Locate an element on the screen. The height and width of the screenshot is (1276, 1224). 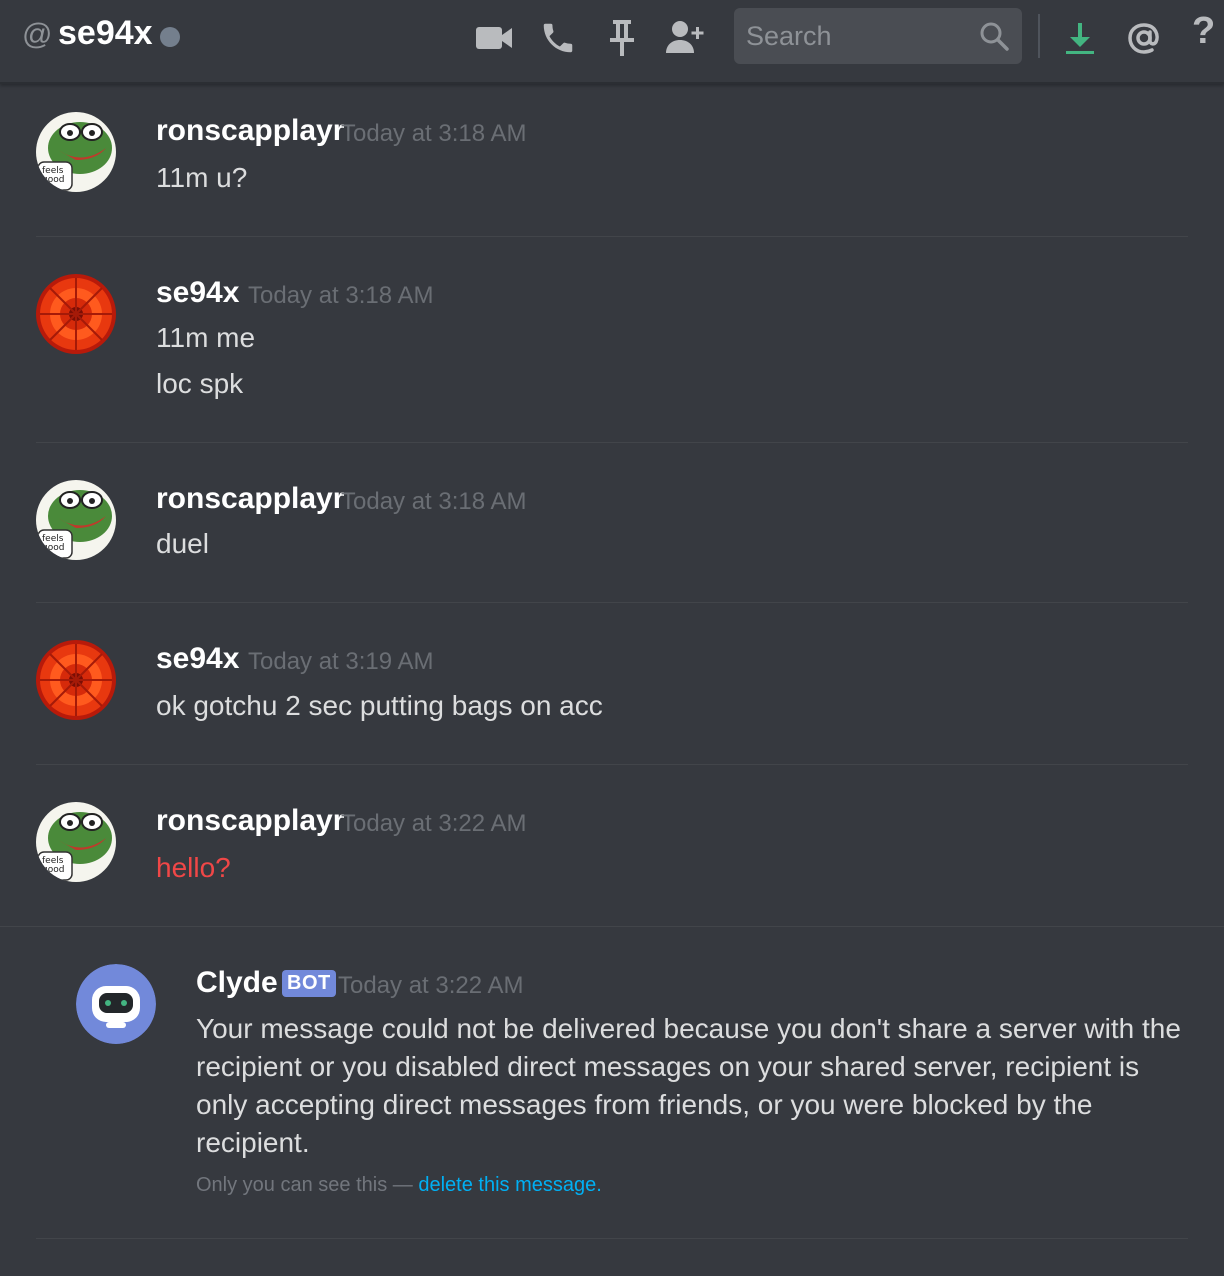
clyde-avatar is located at coordinates (116, 1004).